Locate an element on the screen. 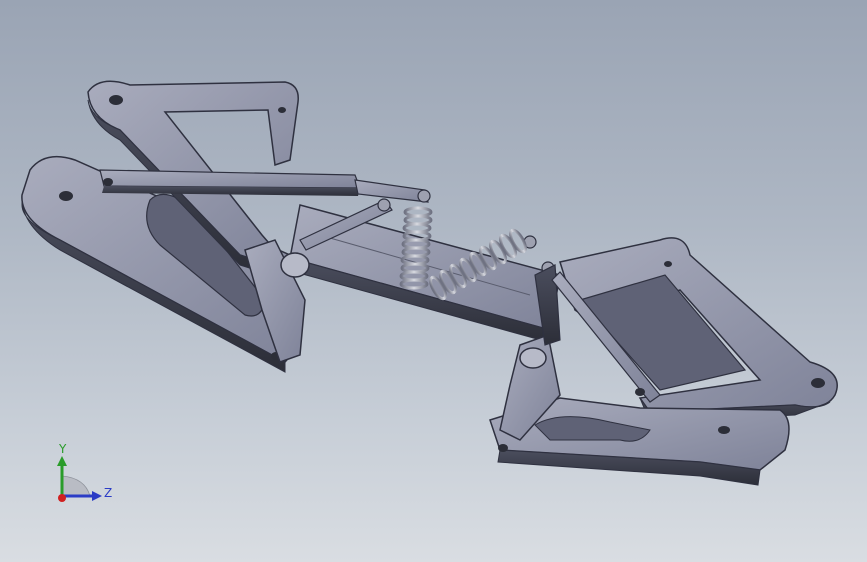 Image resolution: width=867 pixels, height=562 pixels. triad-plane is located at coordinates (76, 486).